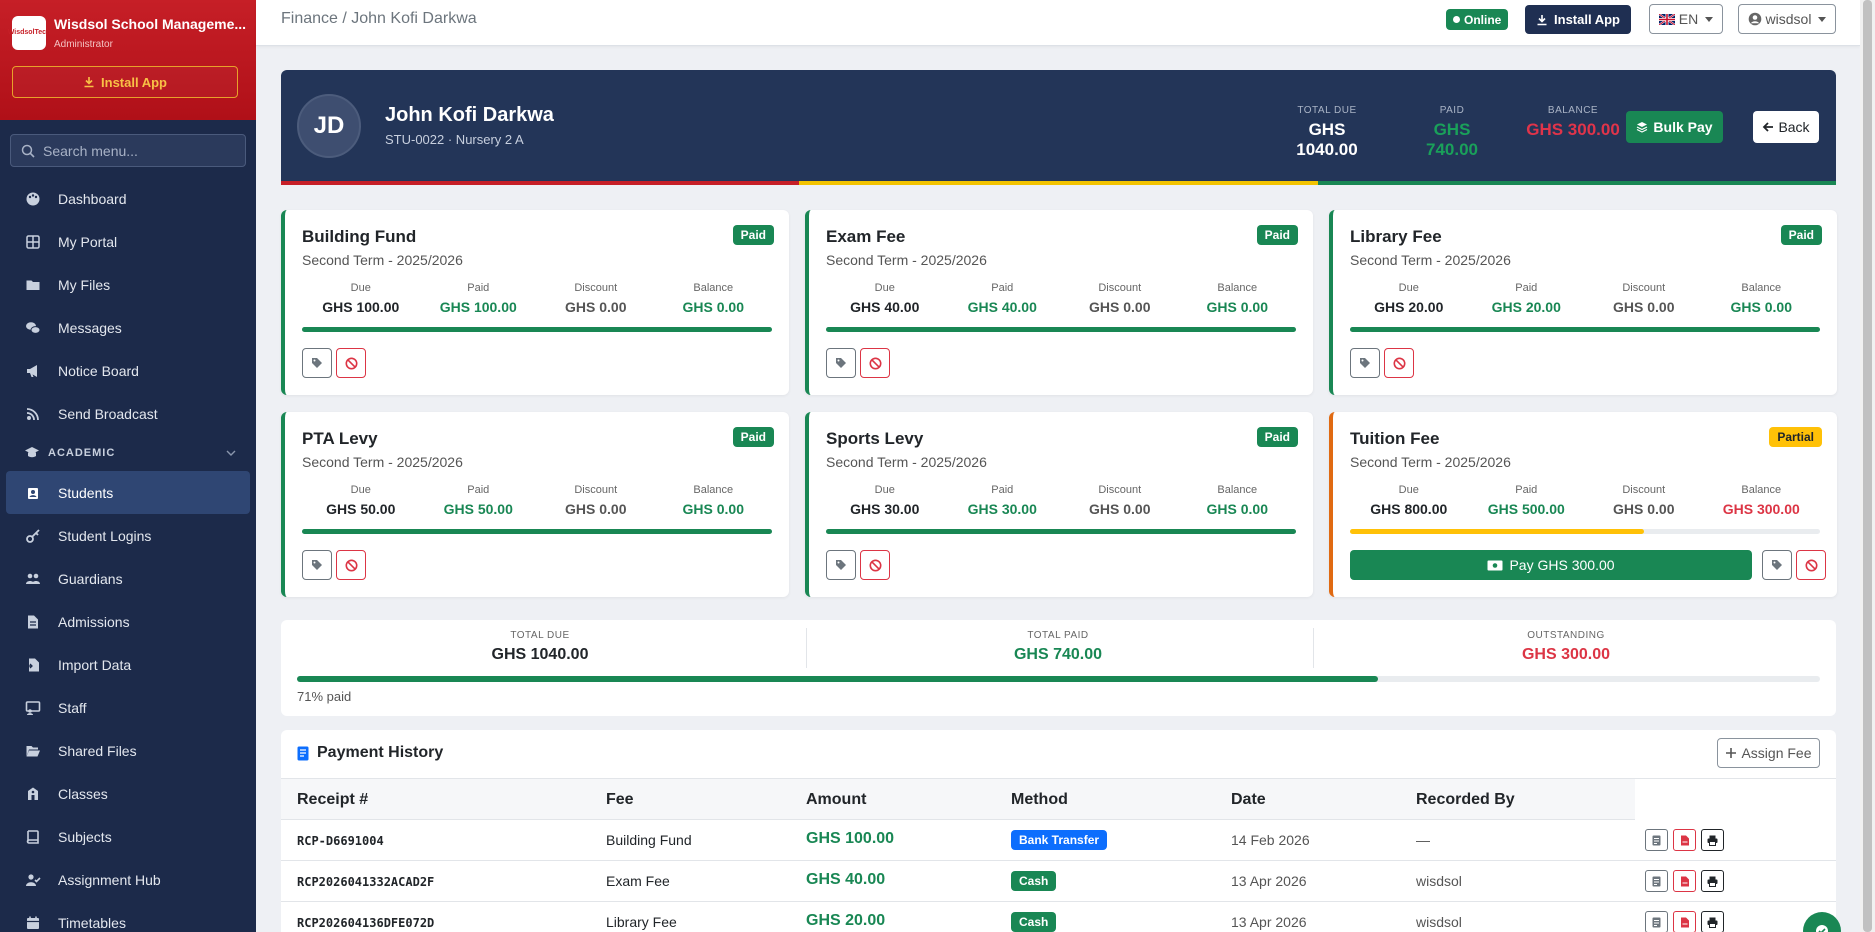 The width and height of the screenshot is (1875, 932). Describe the element at coordinates (128, 198) in the screenshot. I see `sidebar-item-dashboard: Dashboard` at that location.